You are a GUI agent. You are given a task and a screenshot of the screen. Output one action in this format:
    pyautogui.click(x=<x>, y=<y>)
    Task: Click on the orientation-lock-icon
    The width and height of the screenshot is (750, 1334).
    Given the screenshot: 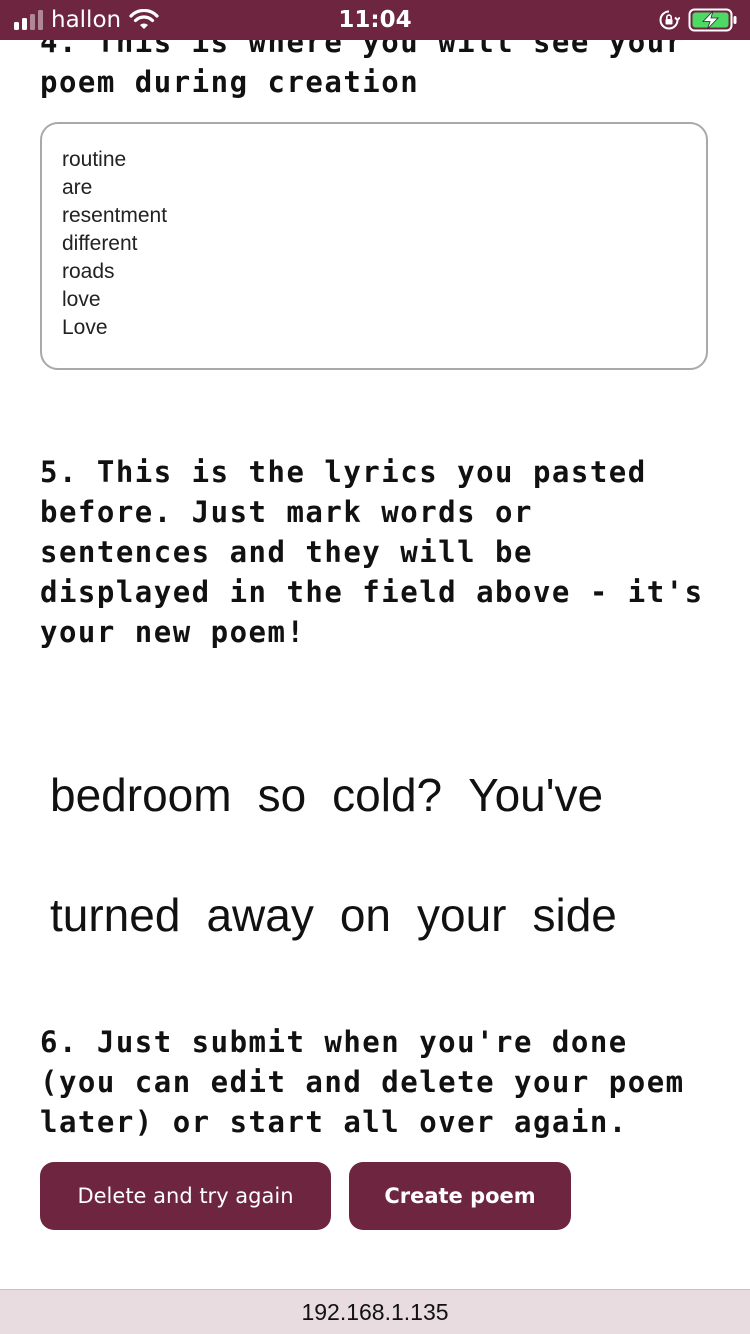 What is the action you would take?
    pyautogui.click(x=669, y=20)
    